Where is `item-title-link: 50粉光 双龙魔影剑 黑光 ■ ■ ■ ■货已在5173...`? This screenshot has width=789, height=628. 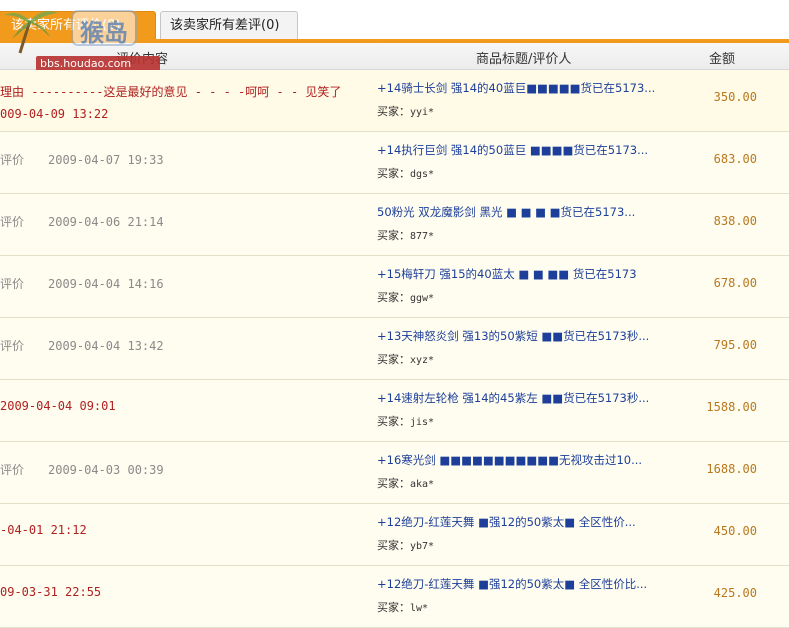
item-title-link: 50粉光 双龙魔影剑 黑光 ■ ■ ■ ■货已在5173... is located at coordinates (527, 212).